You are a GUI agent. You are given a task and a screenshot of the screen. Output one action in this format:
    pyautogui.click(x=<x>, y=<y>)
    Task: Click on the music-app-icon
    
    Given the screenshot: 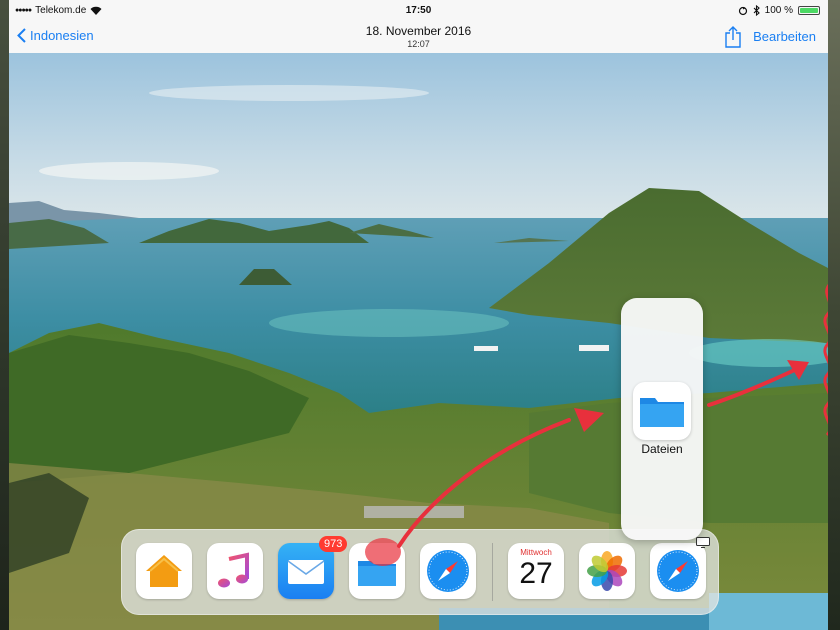 What is the action you would take?
    pyautogui.click(x=235, y=571)
    